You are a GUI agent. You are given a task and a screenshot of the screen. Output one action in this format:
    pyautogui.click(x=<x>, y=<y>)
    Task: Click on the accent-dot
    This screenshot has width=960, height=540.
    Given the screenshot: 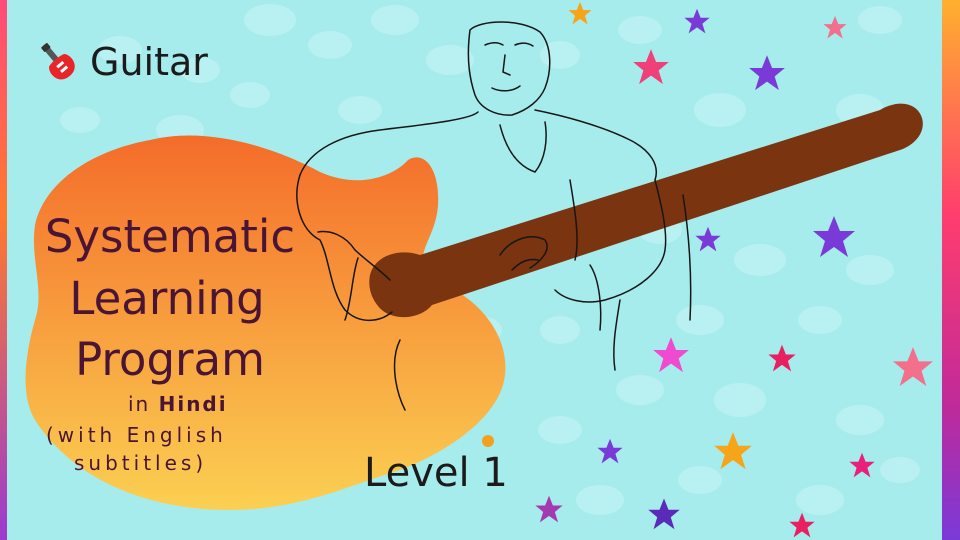 What is the action you would take?
    pyautogui.click(x=488, y=441)
    